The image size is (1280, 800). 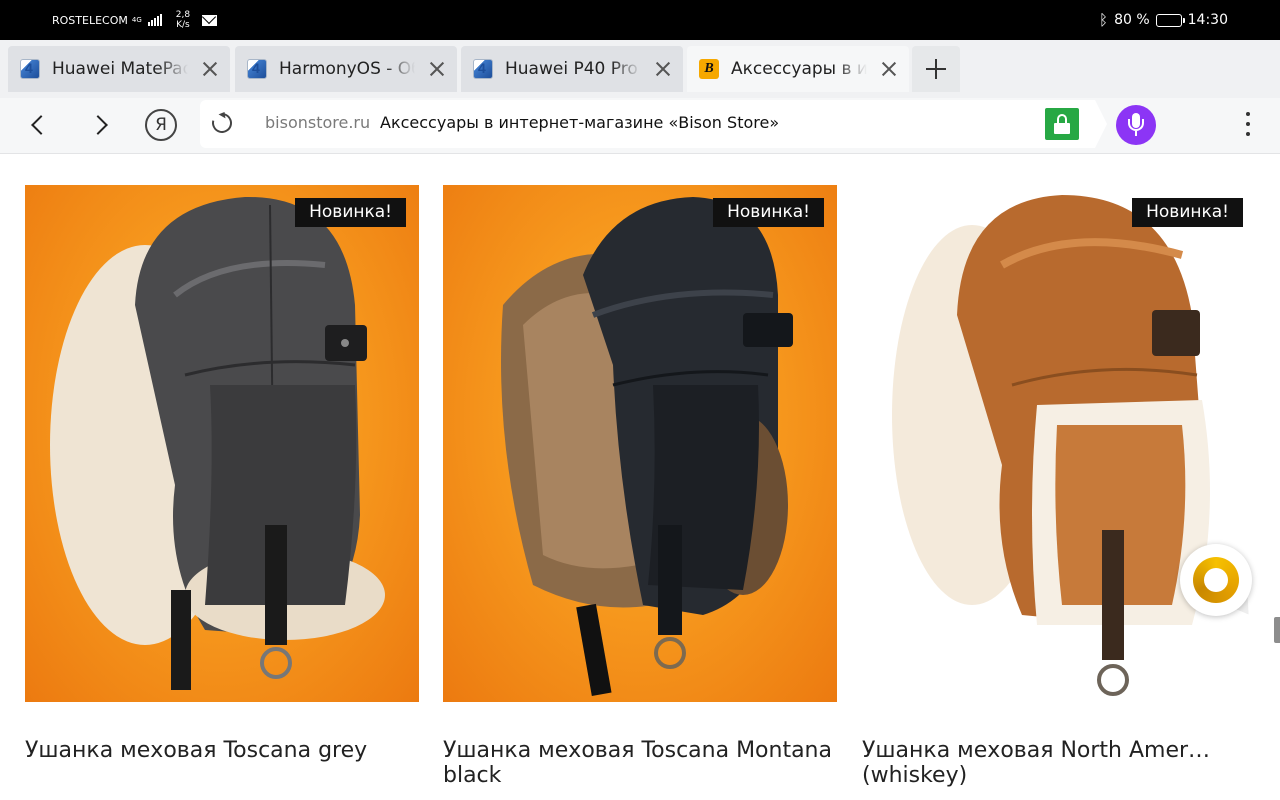 What do you see at coordinates (98, 125) in the screenshot?
I see `chevron-right-icon` at bounding box center [98, 125].